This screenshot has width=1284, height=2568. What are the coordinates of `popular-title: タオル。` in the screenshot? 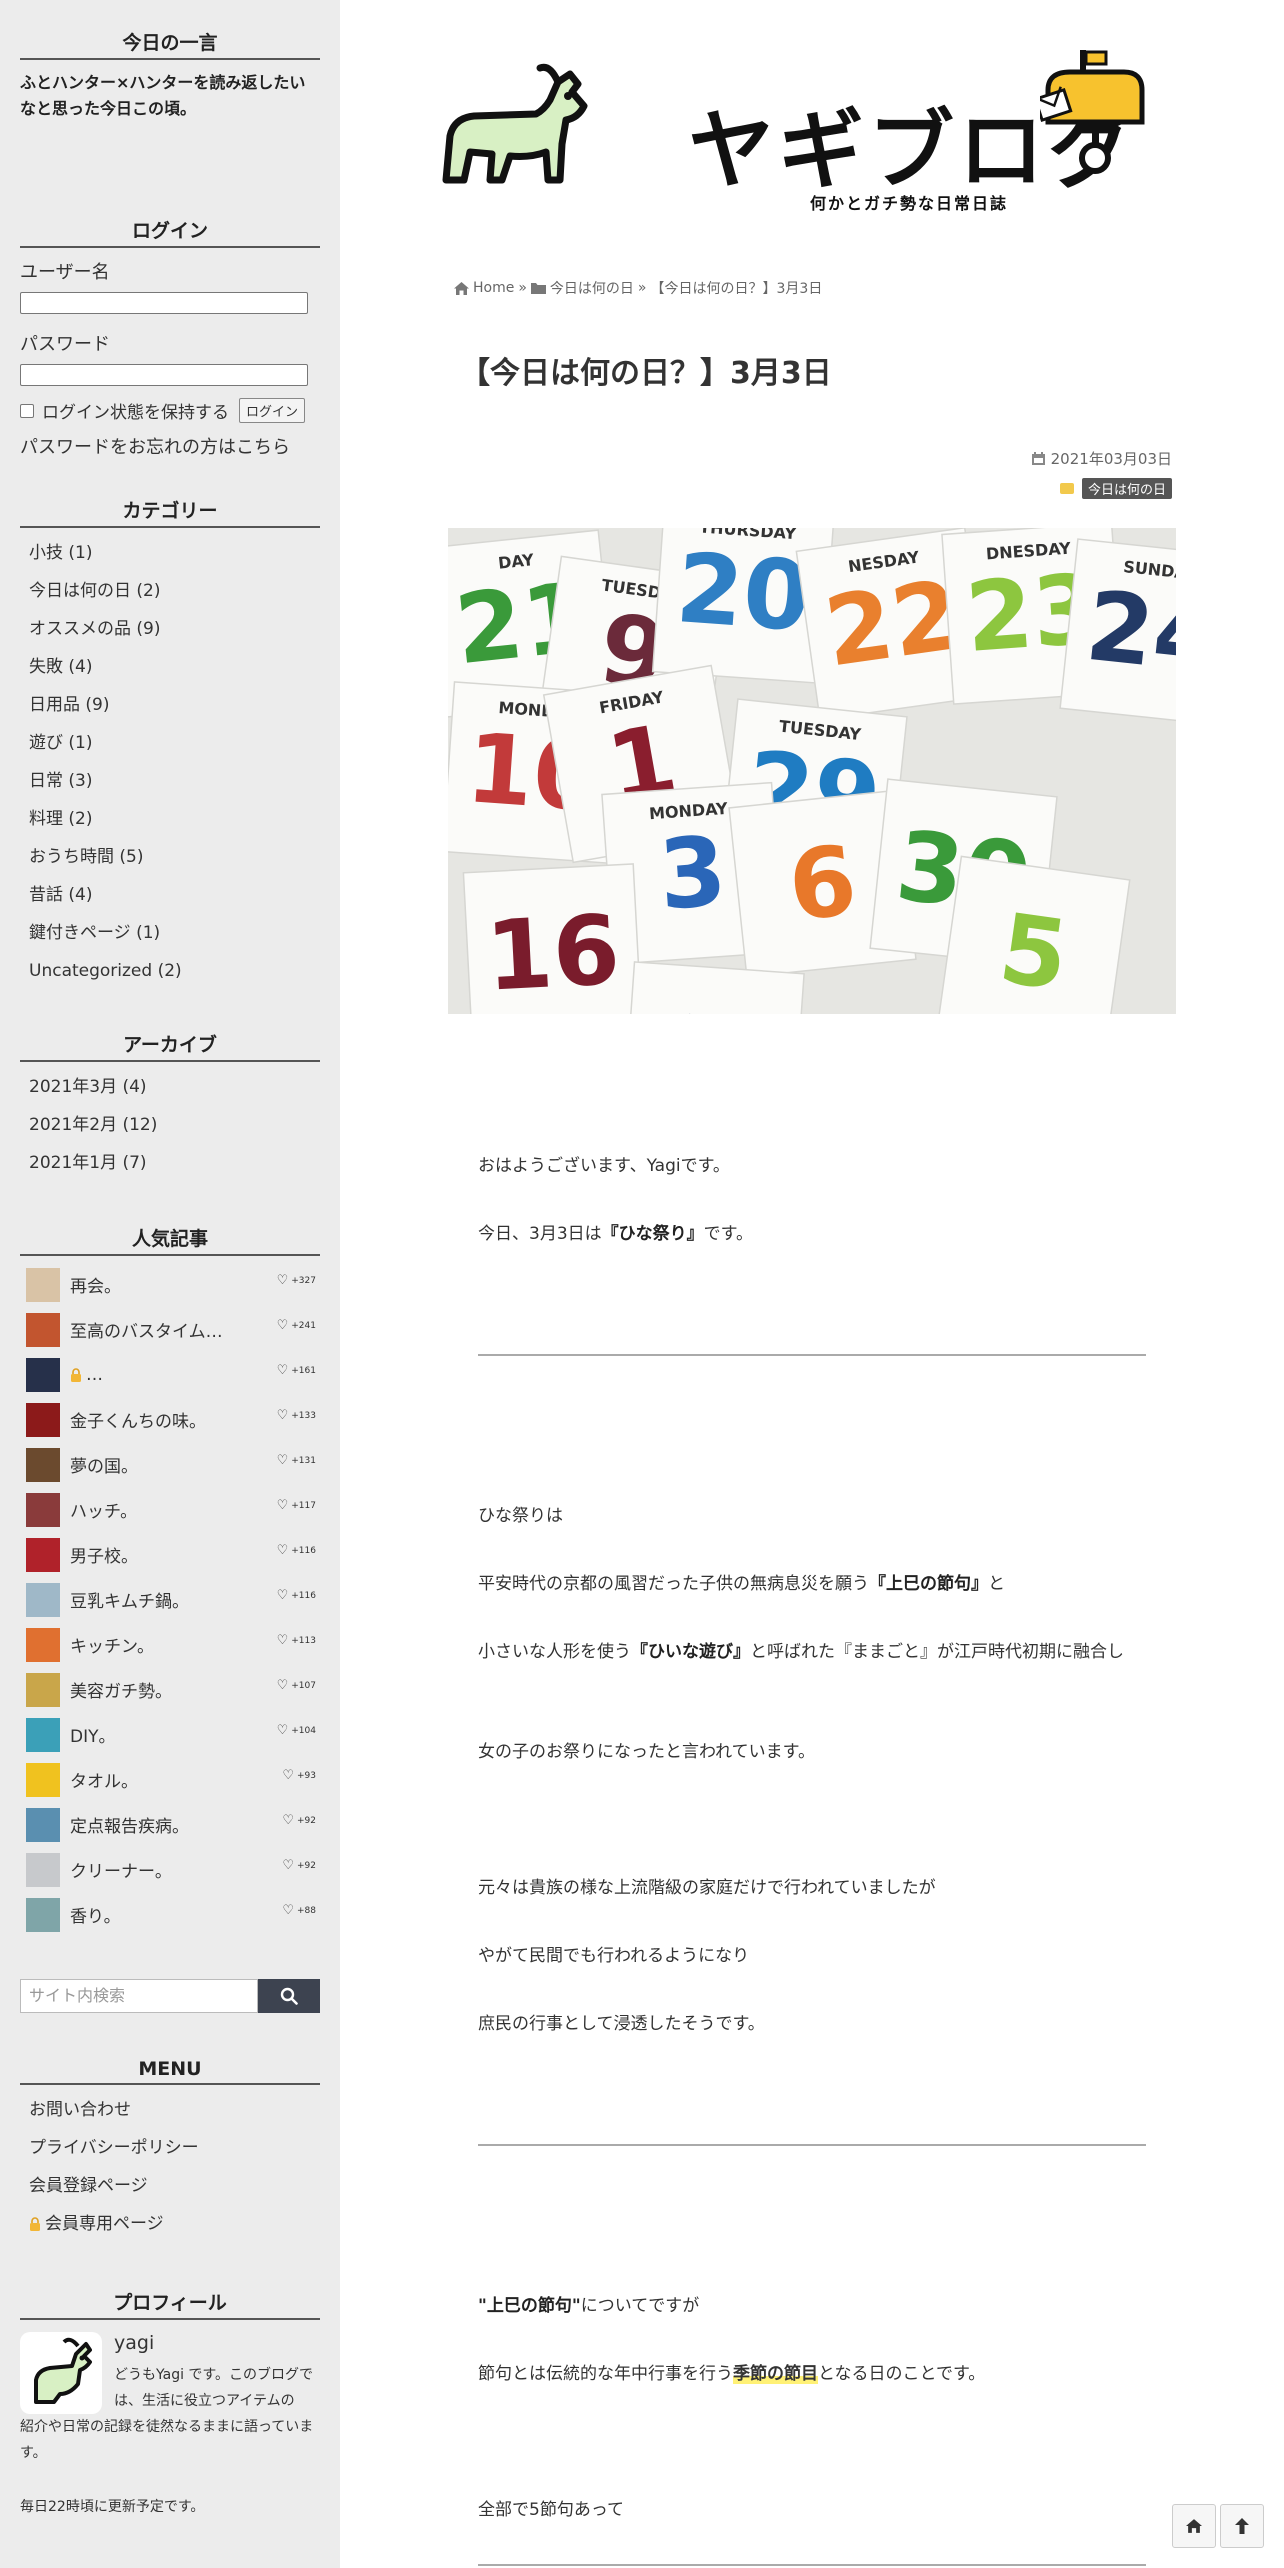 It's located at (170, 1779).